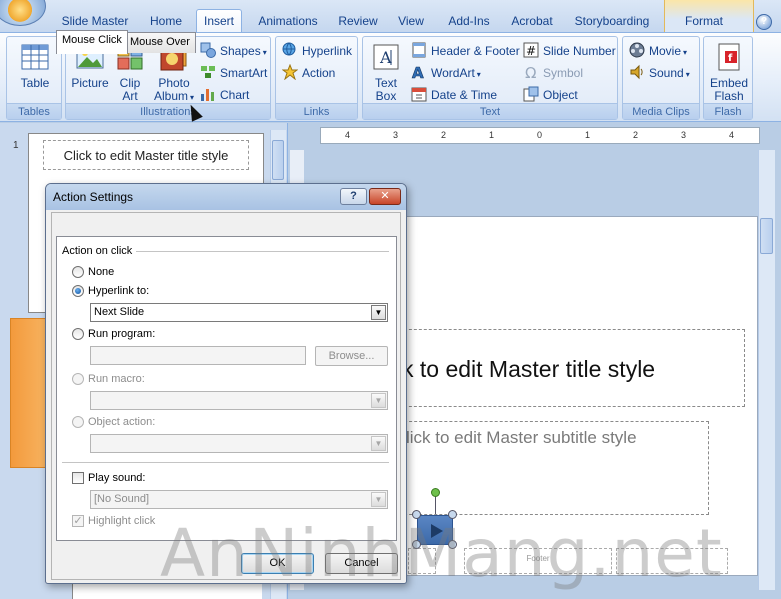 The width and height of the screenshot is (781, 599). I want to click on table-label: Table, so click(35, 83).